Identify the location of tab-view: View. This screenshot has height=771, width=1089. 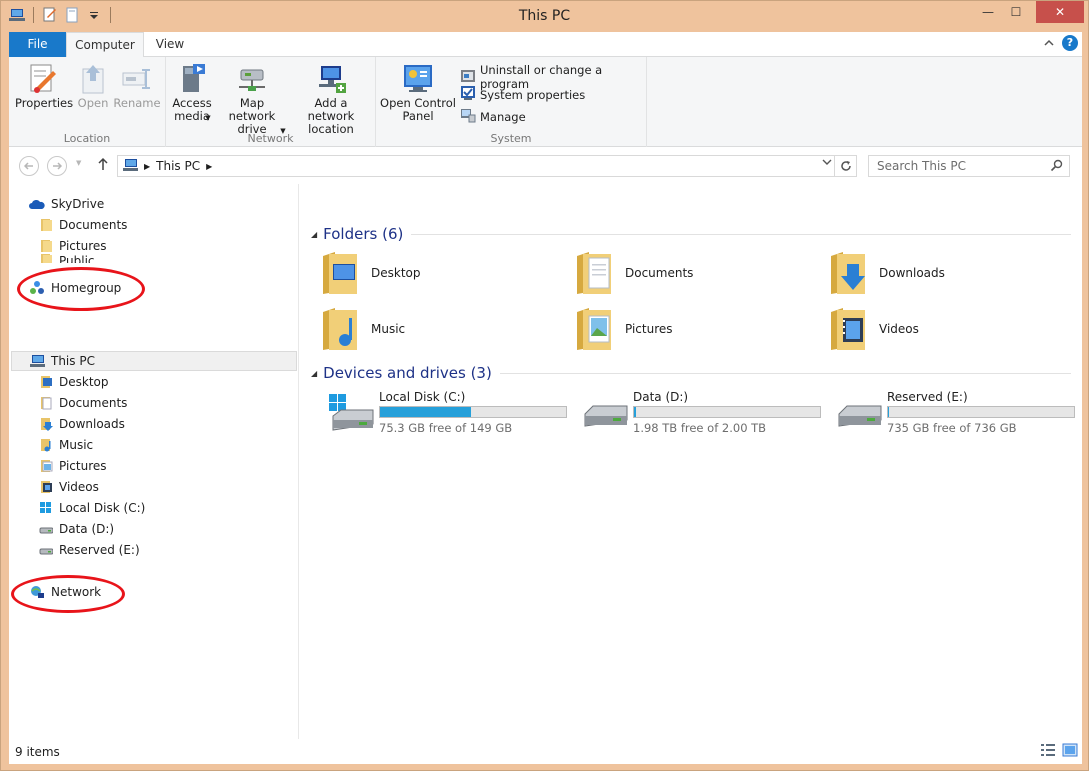
(170, 44).